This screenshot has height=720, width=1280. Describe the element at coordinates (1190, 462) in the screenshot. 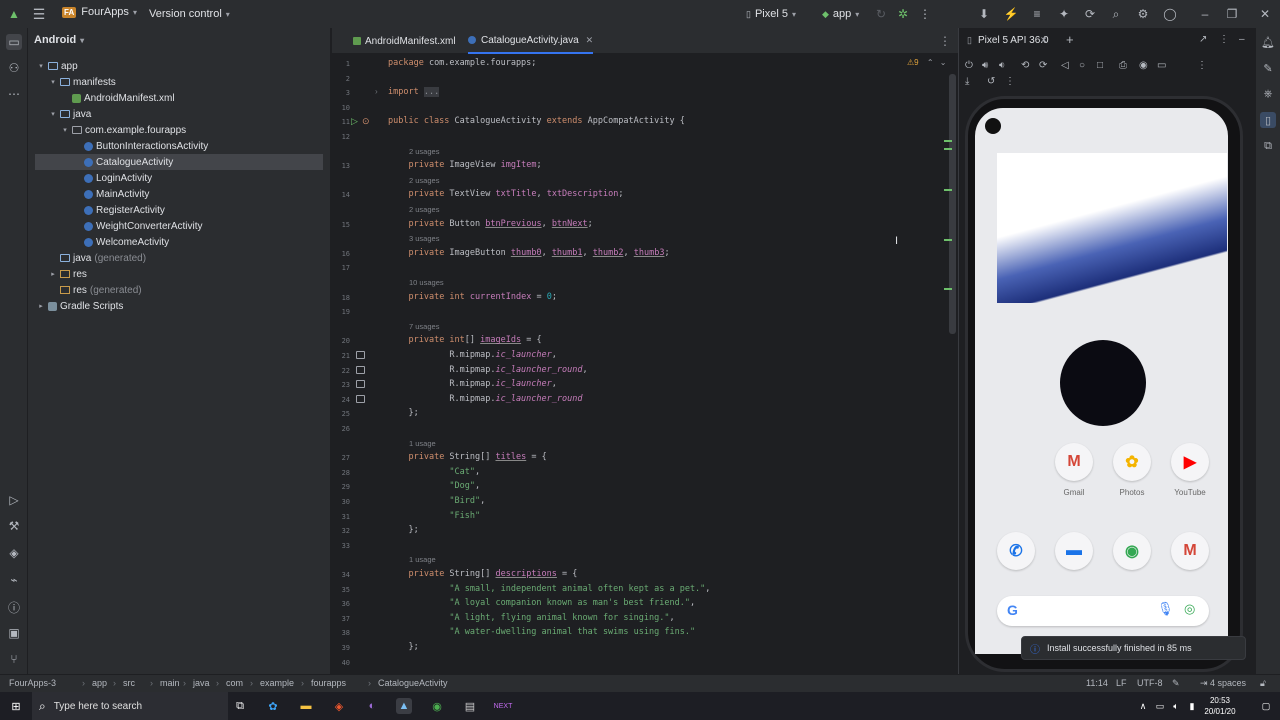

I see `youtube-app-icon: ▶` at that location.